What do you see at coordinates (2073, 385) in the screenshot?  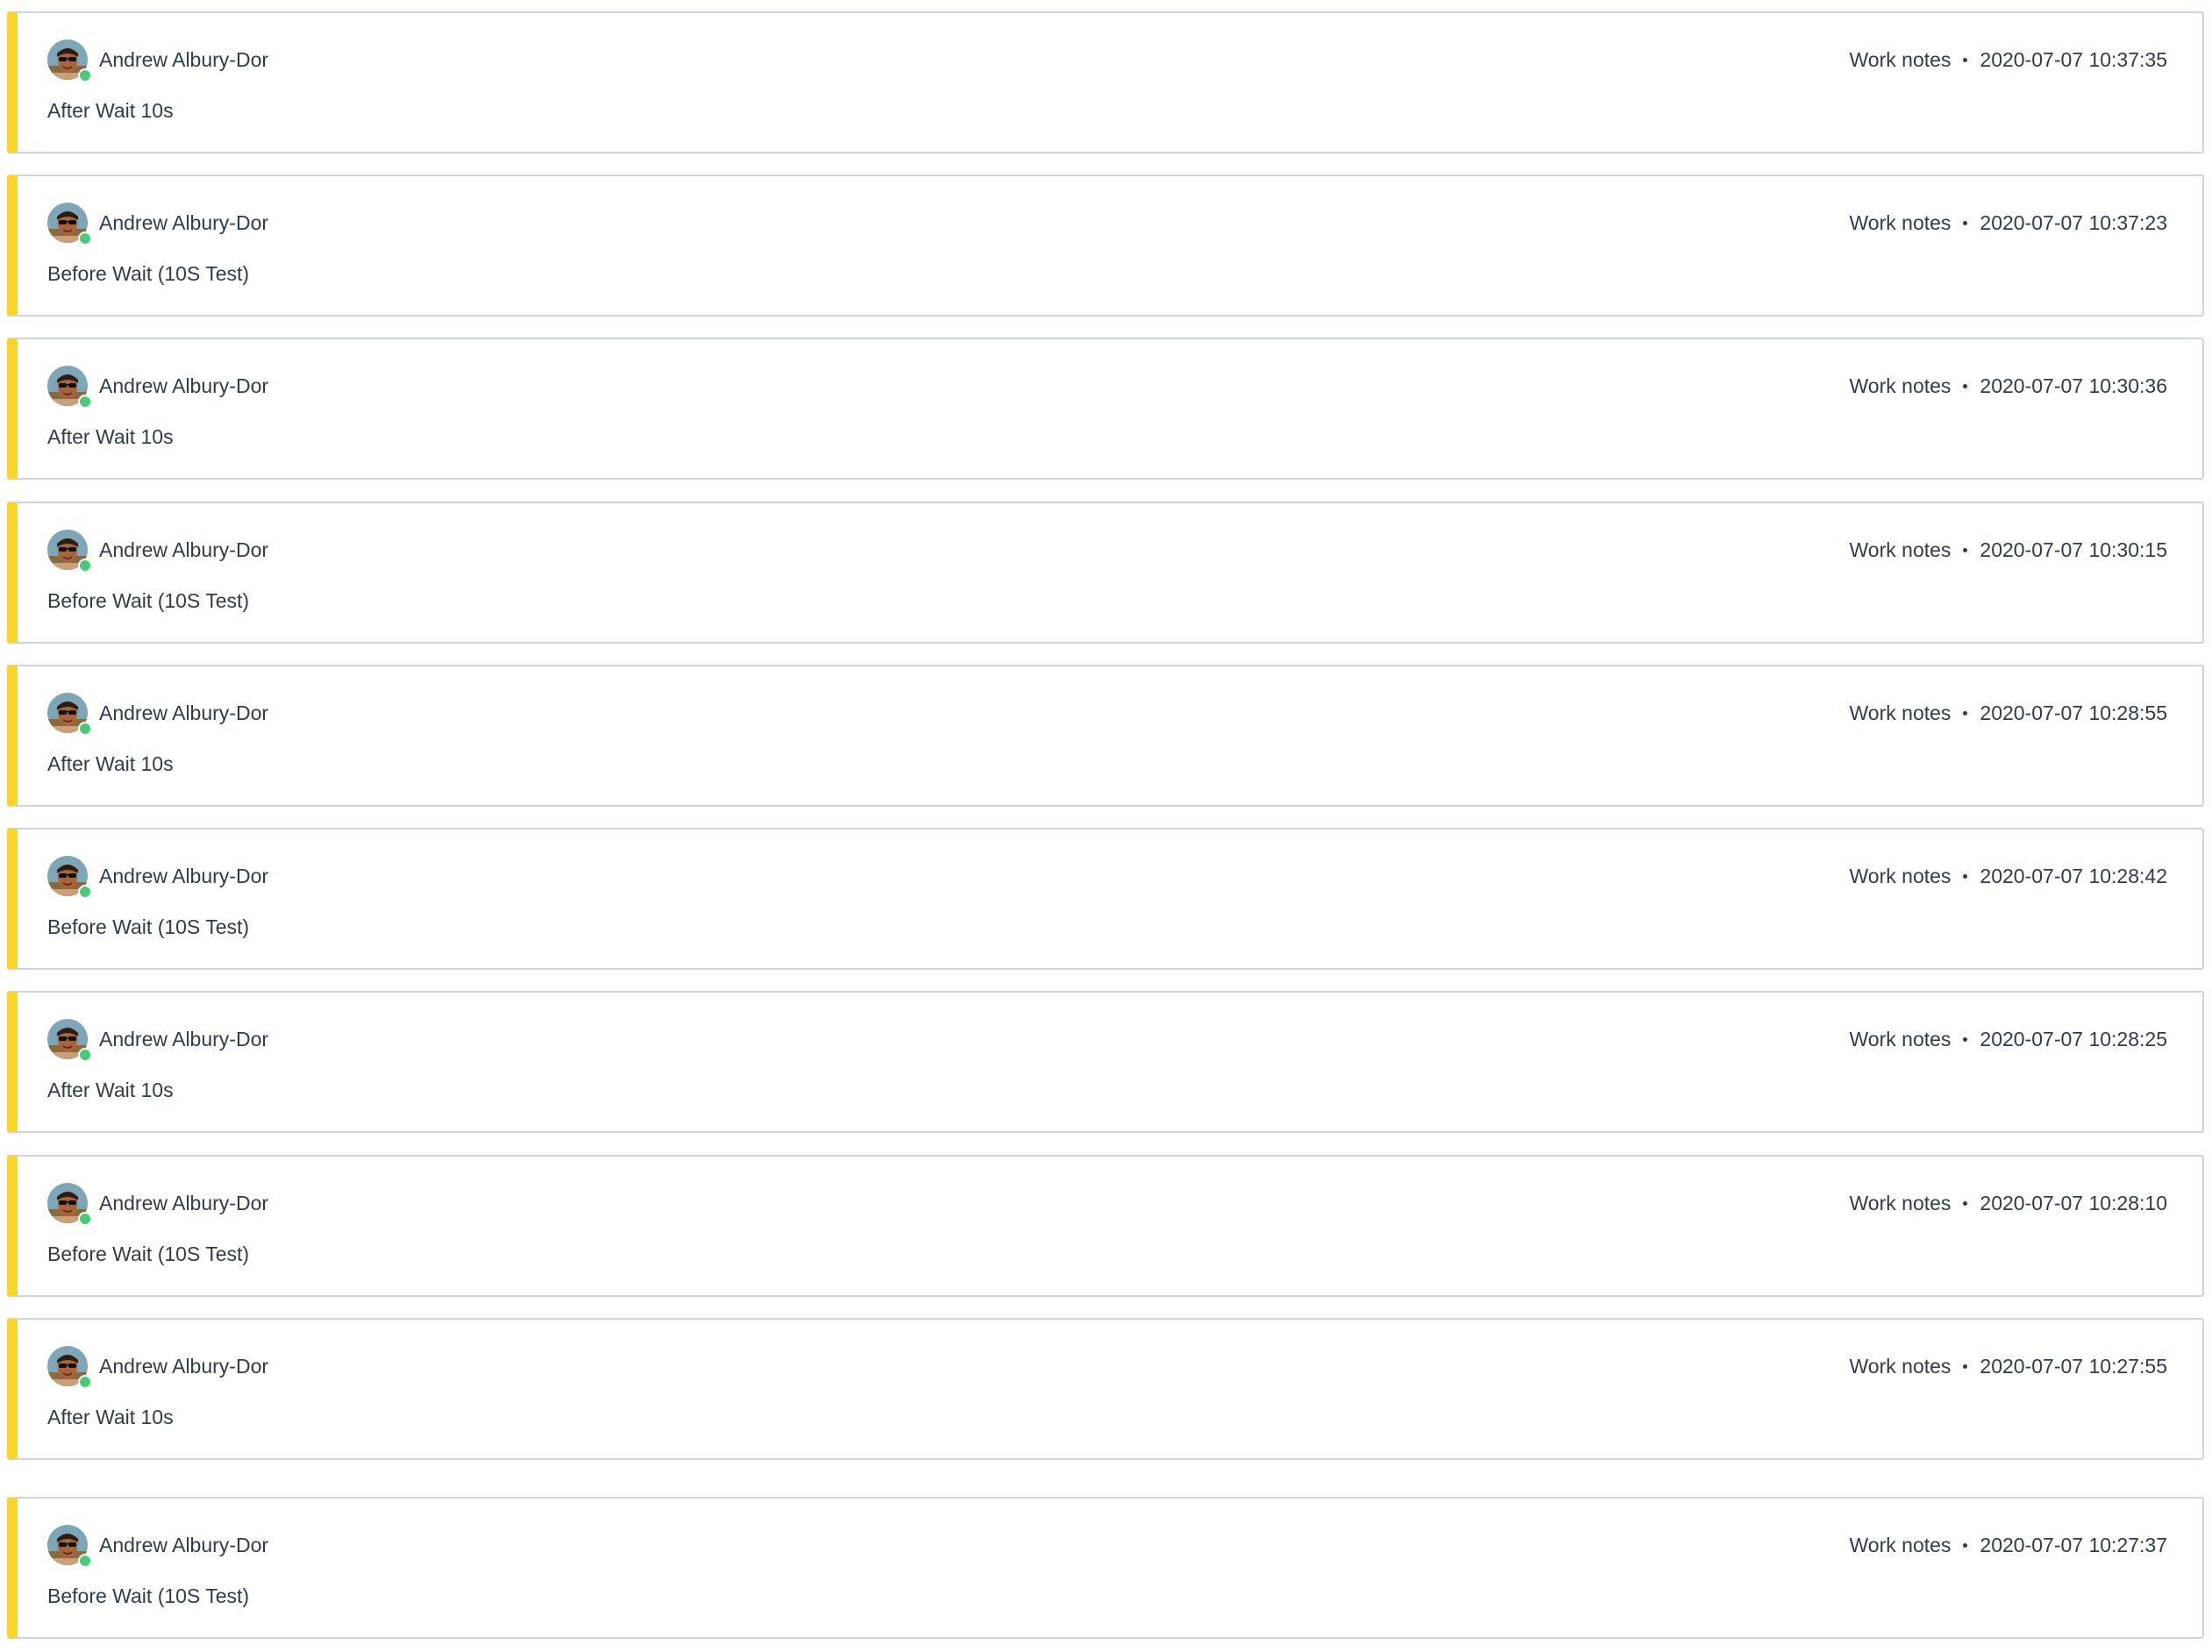 I see `entry-timestamp: 2020-07-07 10:30:36` at bounding box center [2073, 385].